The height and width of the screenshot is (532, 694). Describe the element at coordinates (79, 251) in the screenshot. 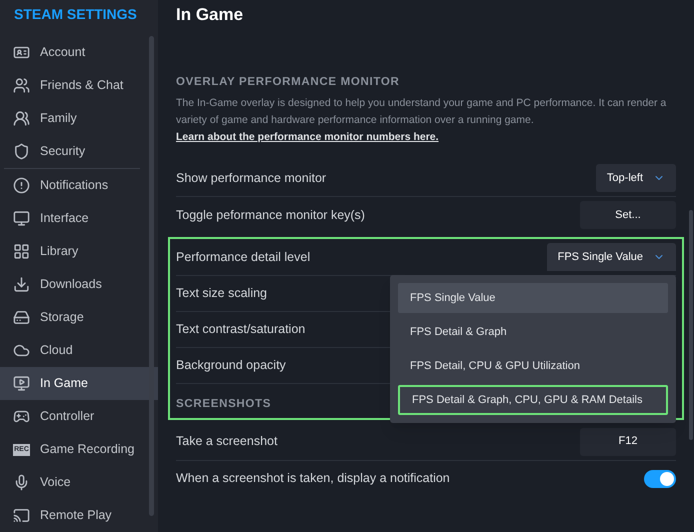

I see `sidebar-item: Library` at that location.